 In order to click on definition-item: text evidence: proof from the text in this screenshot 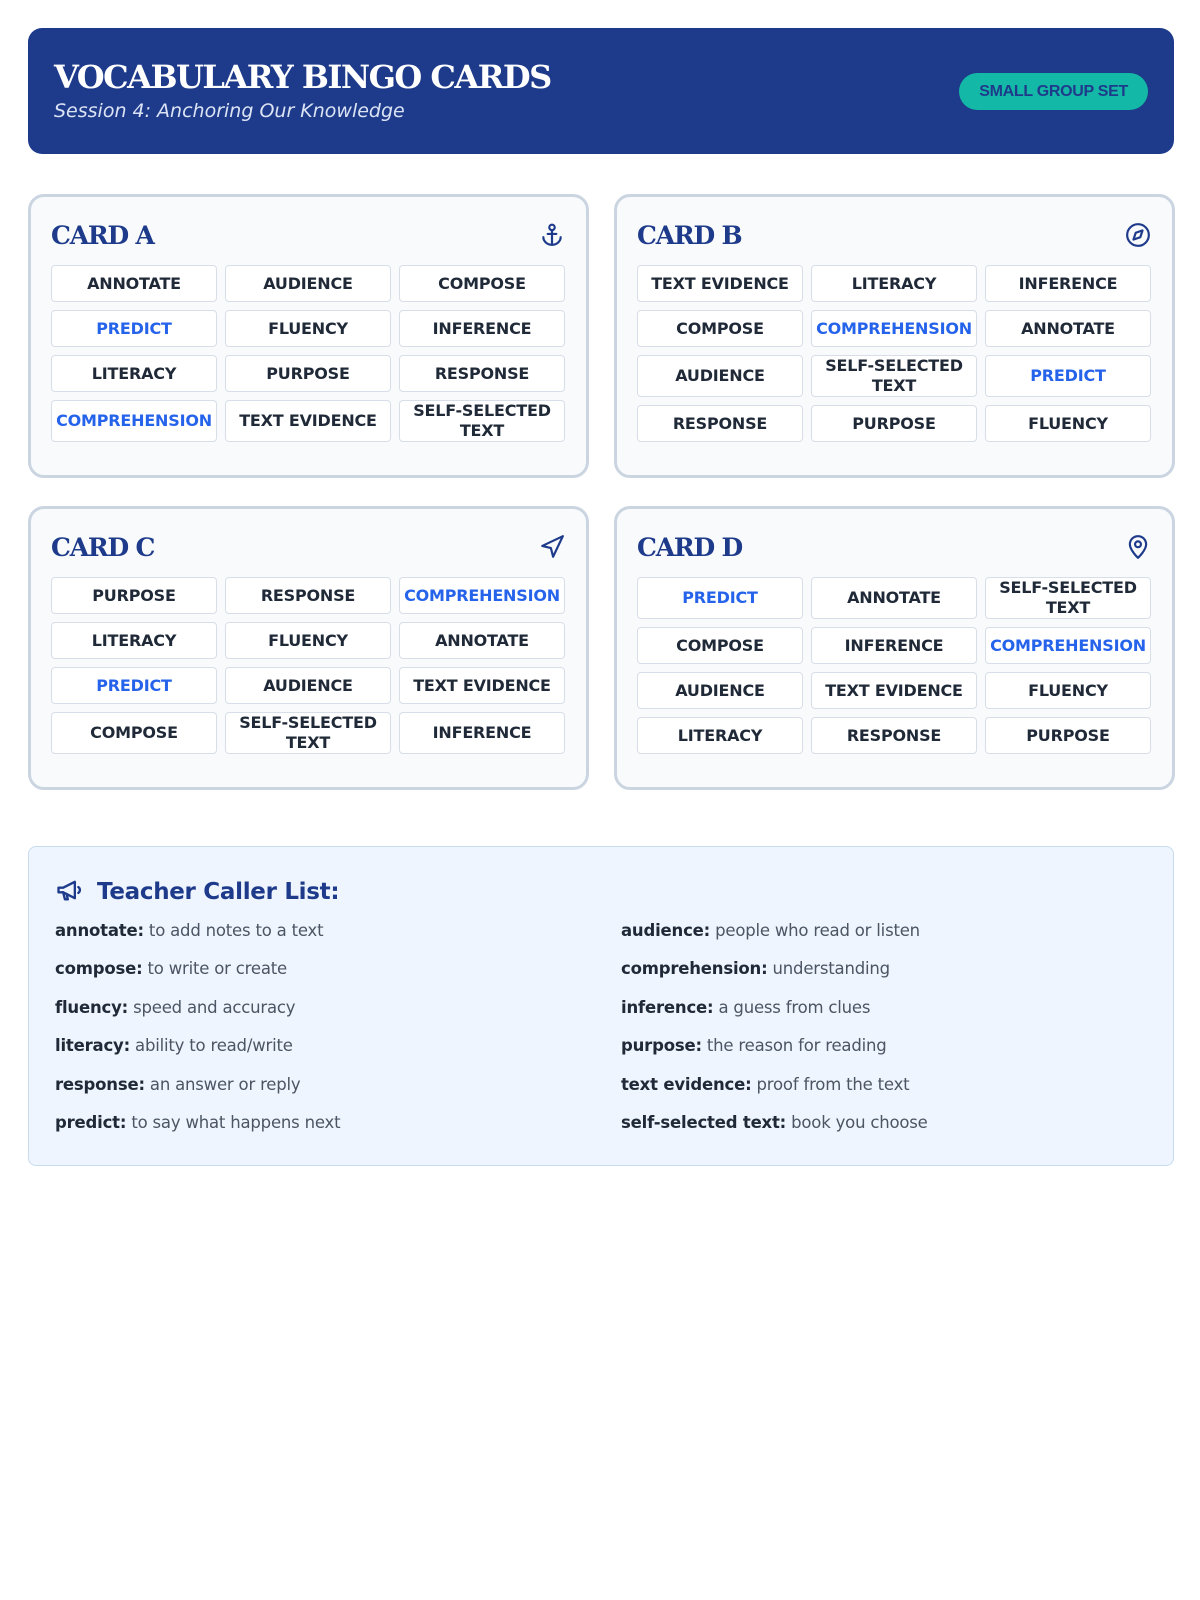, I will do `click(774, 1092)`.